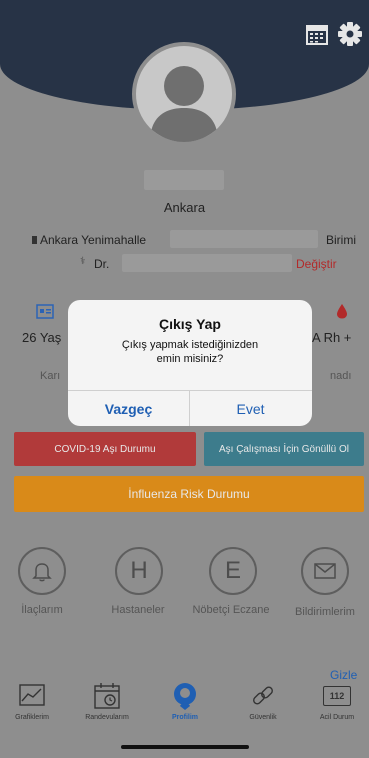 The height and width of the screenshot is (758, 369). Describe the element at coordinates (325, 612) in the screenshot. I see `notifications-label: Bildirimlerim` at that location.